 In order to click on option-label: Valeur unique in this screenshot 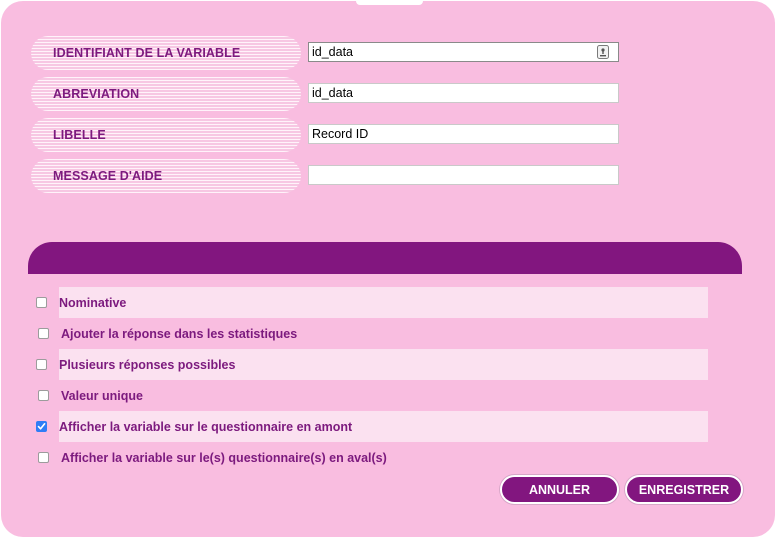, I will do `click(102, 395)`.